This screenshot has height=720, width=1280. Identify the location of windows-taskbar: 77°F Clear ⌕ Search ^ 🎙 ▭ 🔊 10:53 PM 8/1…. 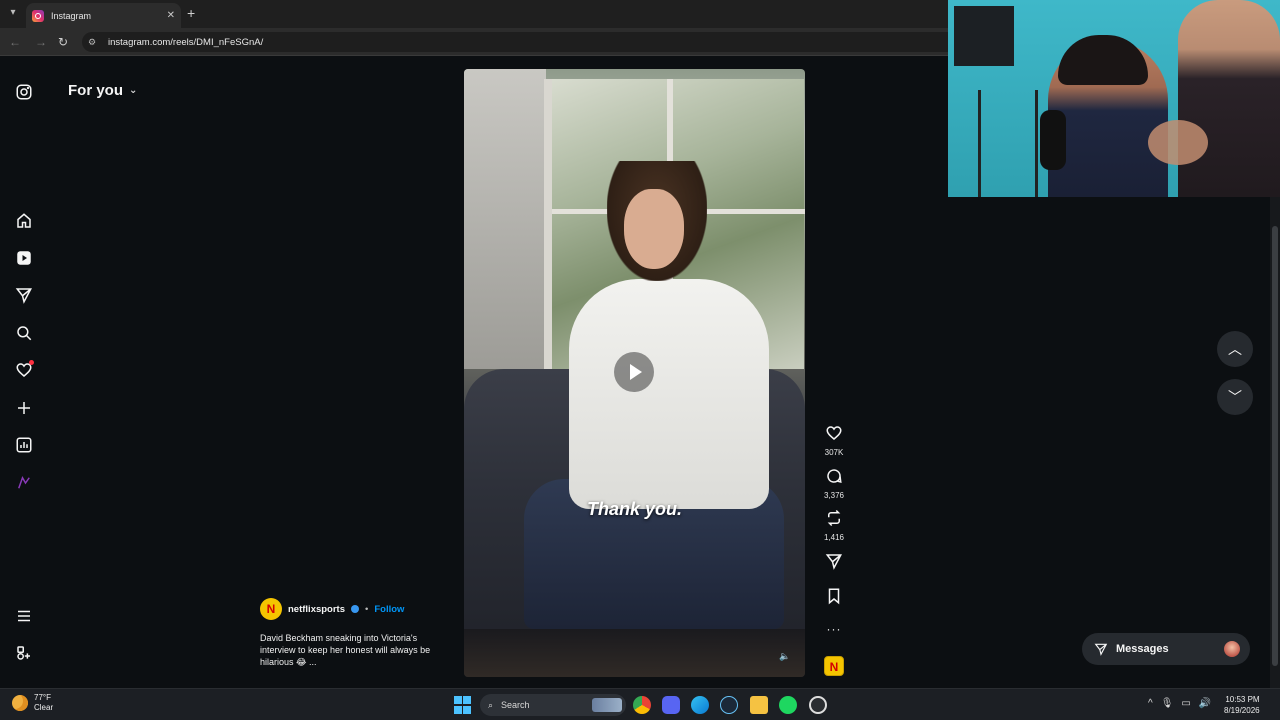
(640, 704).